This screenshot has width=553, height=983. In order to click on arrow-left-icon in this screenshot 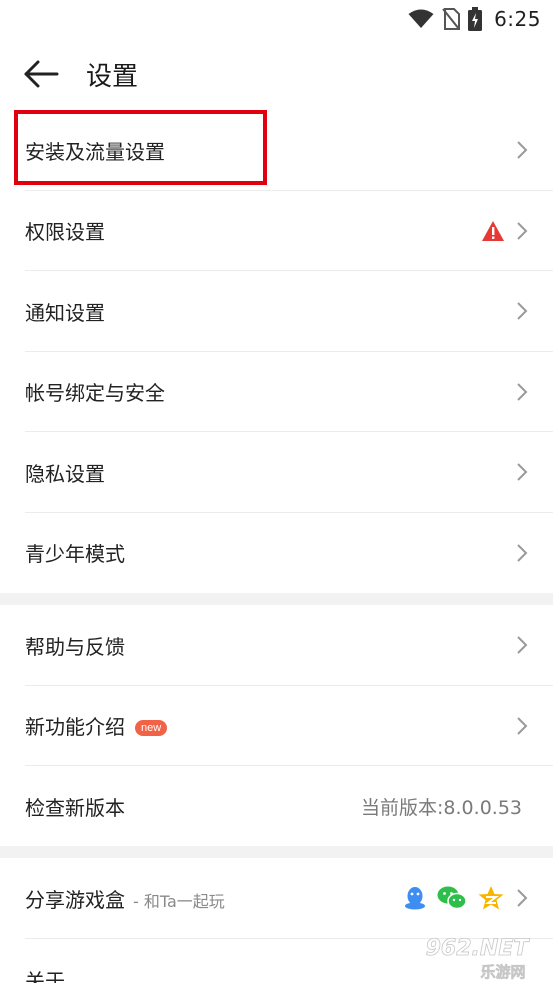, I will do `click(41, 74)`.